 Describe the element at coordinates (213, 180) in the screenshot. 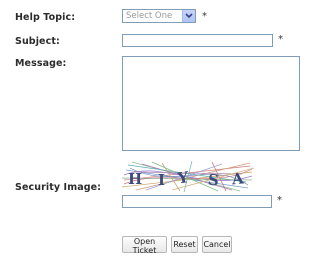

I see `svg-text: S` at that location.